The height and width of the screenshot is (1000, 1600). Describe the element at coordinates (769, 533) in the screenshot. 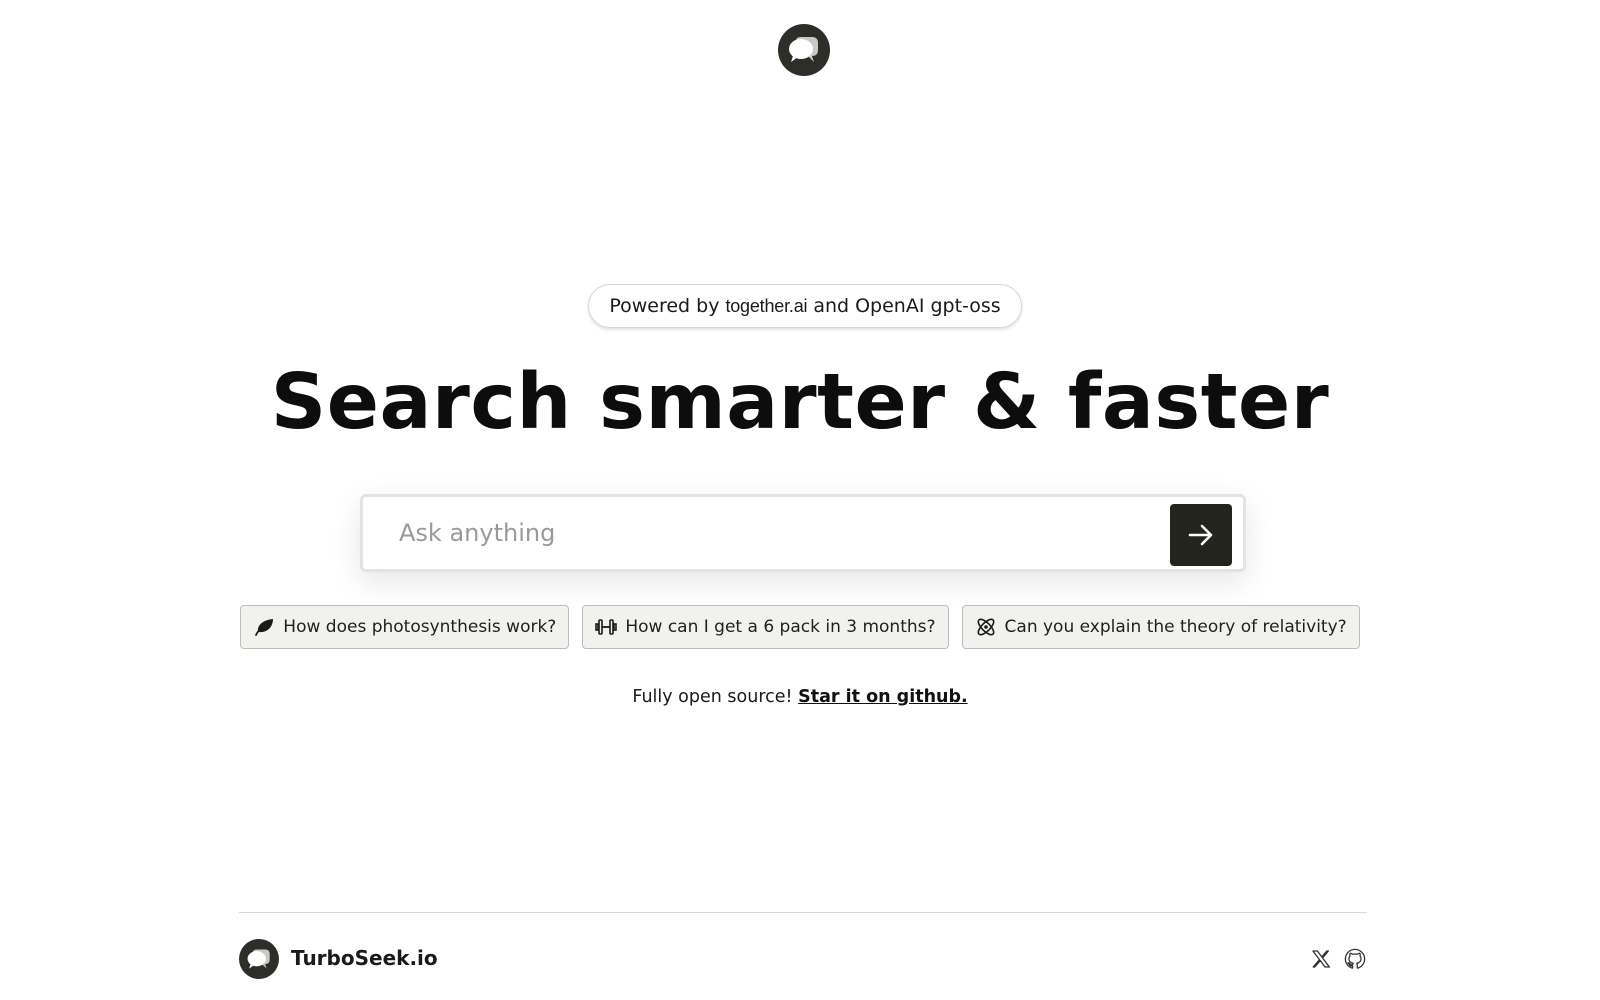

I see `search-input` at that location.